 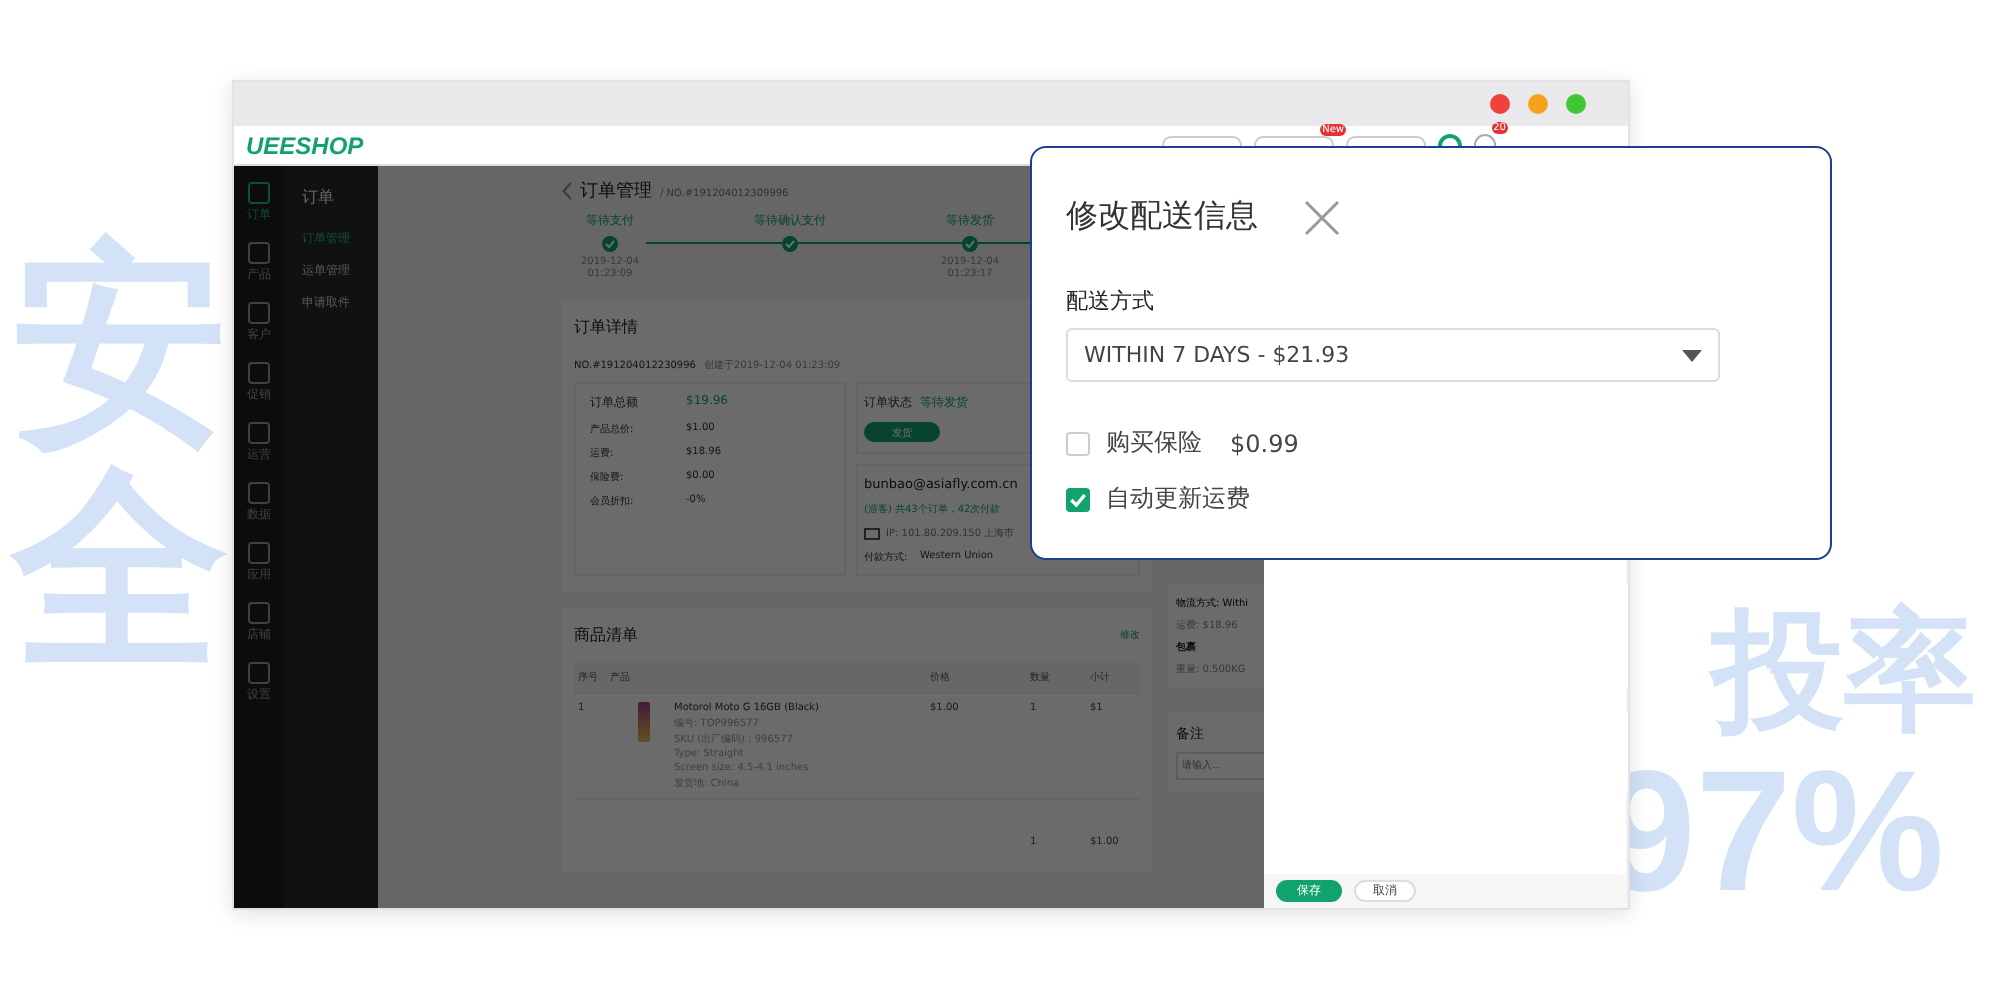 What do you see at coordinates (872, 533) in the screenshot?
I see `monitor-icon` at bounding box center [872, 533].